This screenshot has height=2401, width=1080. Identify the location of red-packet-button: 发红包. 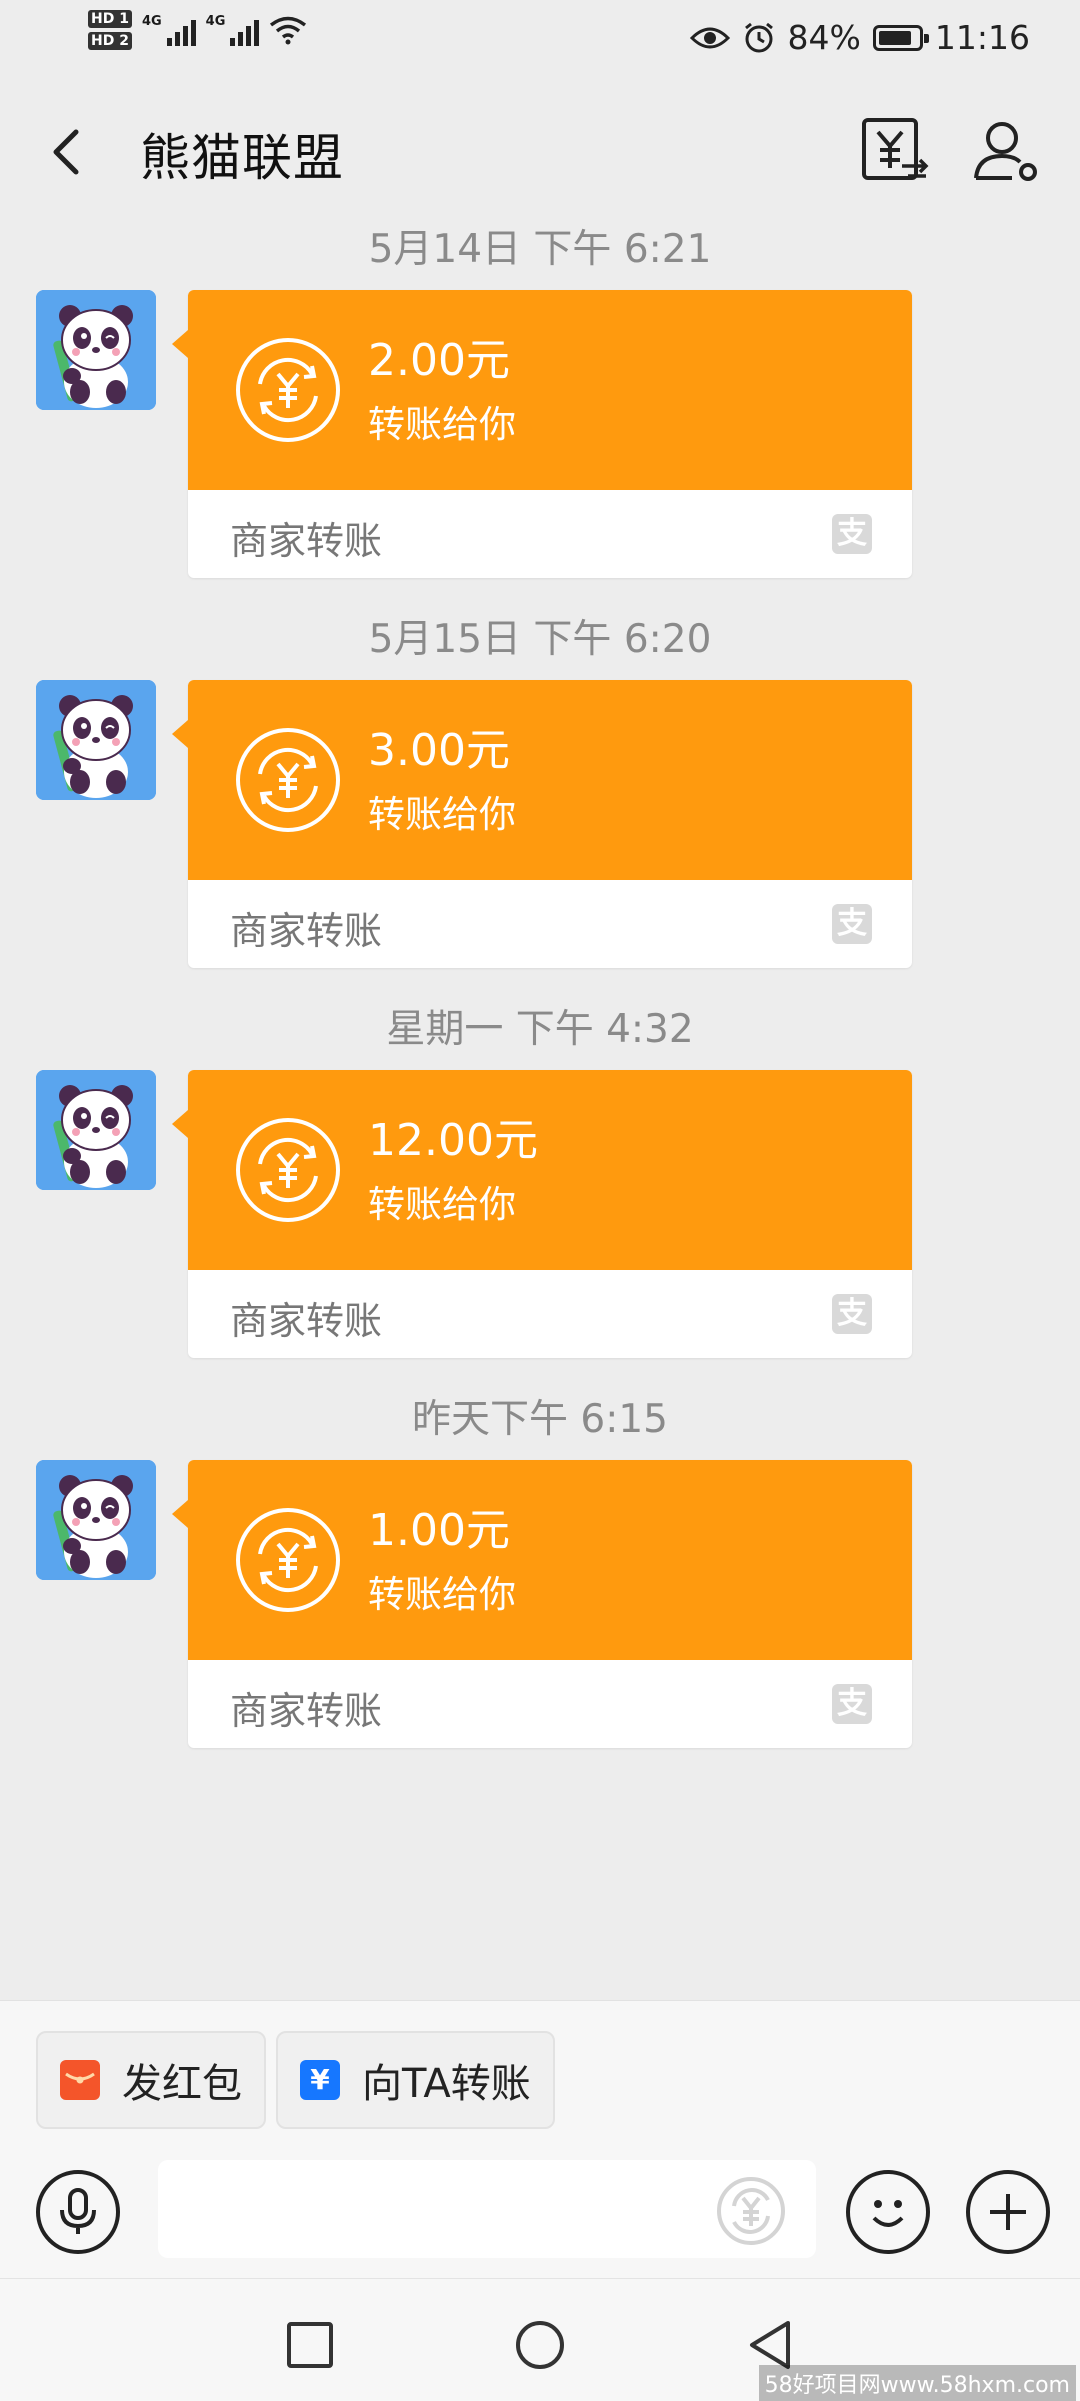
(151, 2080).